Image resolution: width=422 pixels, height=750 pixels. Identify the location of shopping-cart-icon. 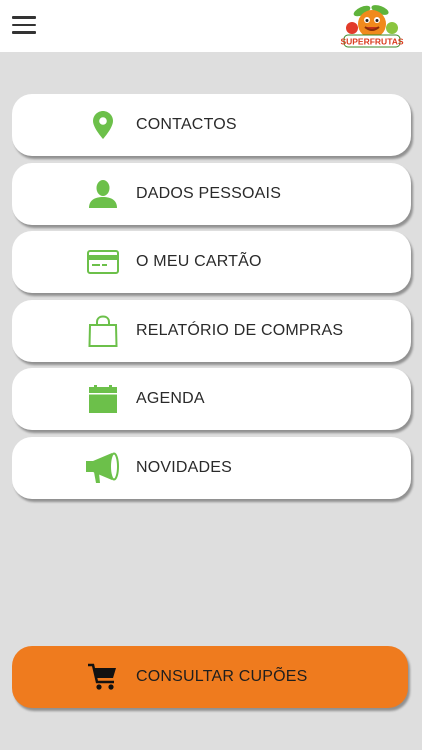
(103, 677).